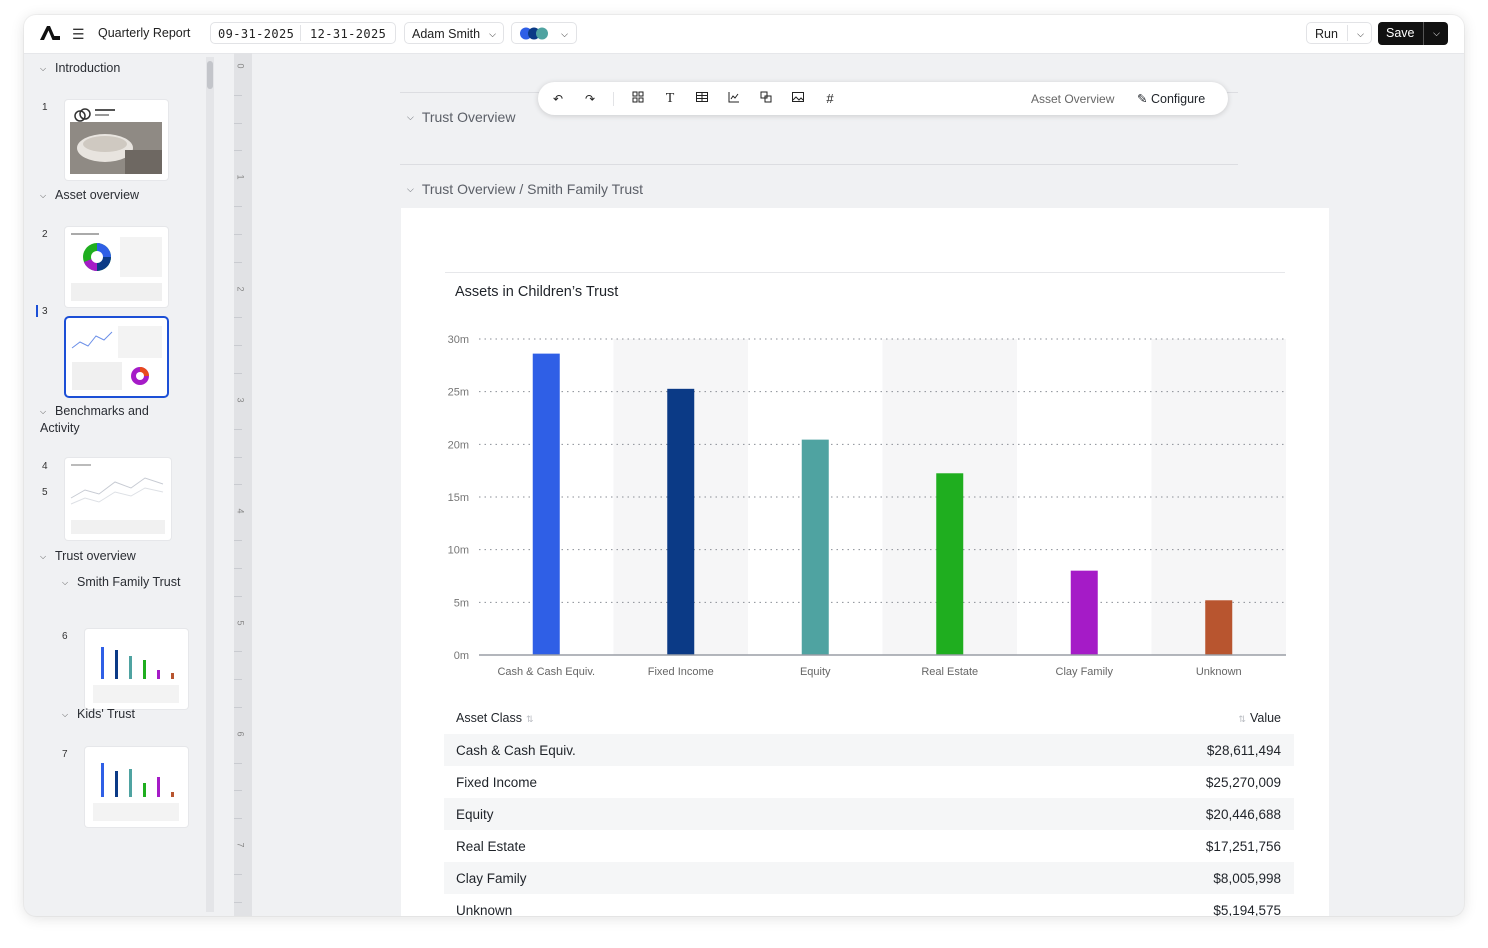  What do you see at coordinates (458, 340) in the screenshot?
I see `y-tick-label: 30m` at bounding box center [458, 340].